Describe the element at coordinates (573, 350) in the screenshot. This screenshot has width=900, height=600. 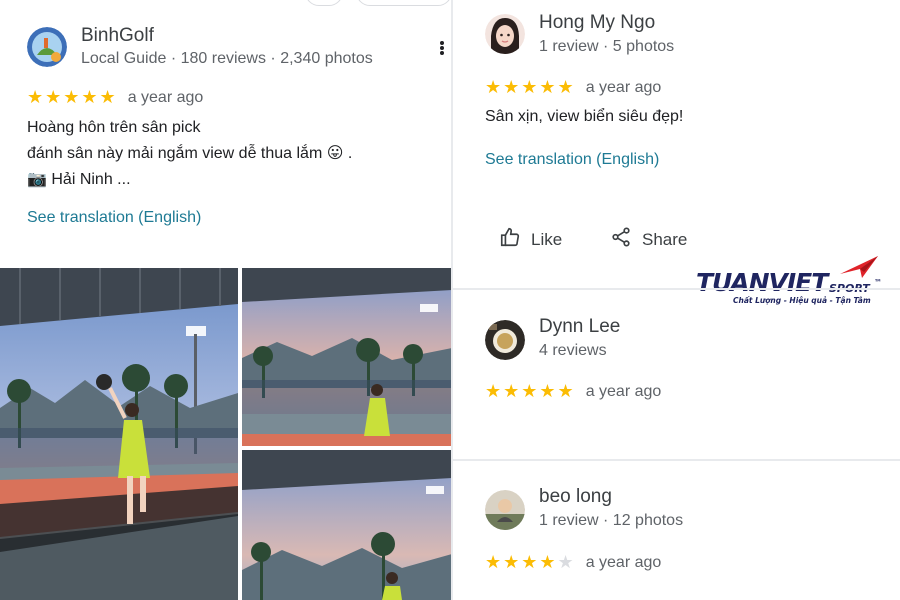
I see `reviewer-meta: 4 reviews` at that location.